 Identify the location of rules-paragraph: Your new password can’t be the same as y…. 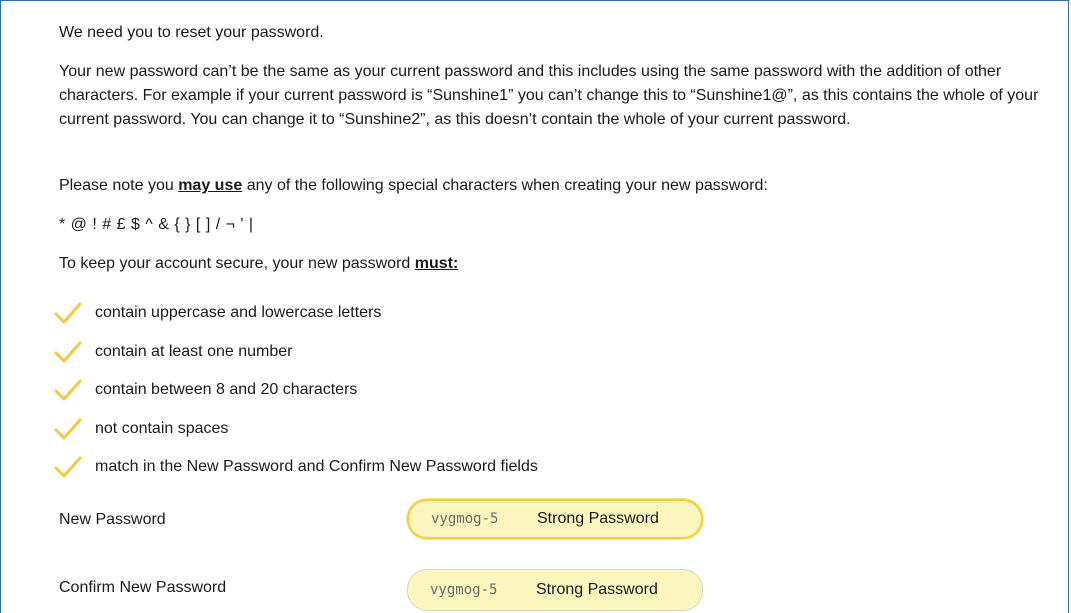
(549, 95).